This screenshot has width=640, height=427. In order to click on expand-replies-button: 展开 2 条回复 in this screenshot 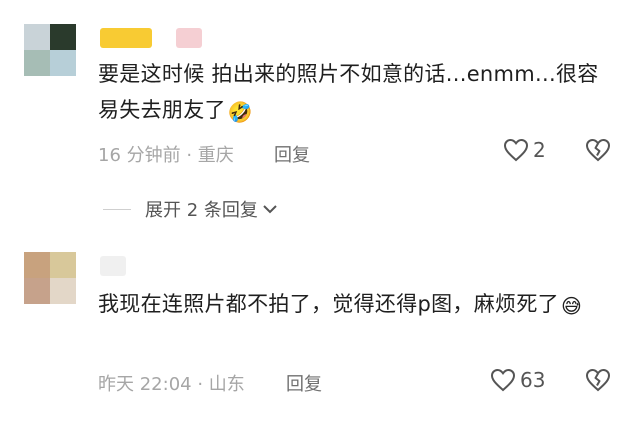, I will do `click(190, 209)`.